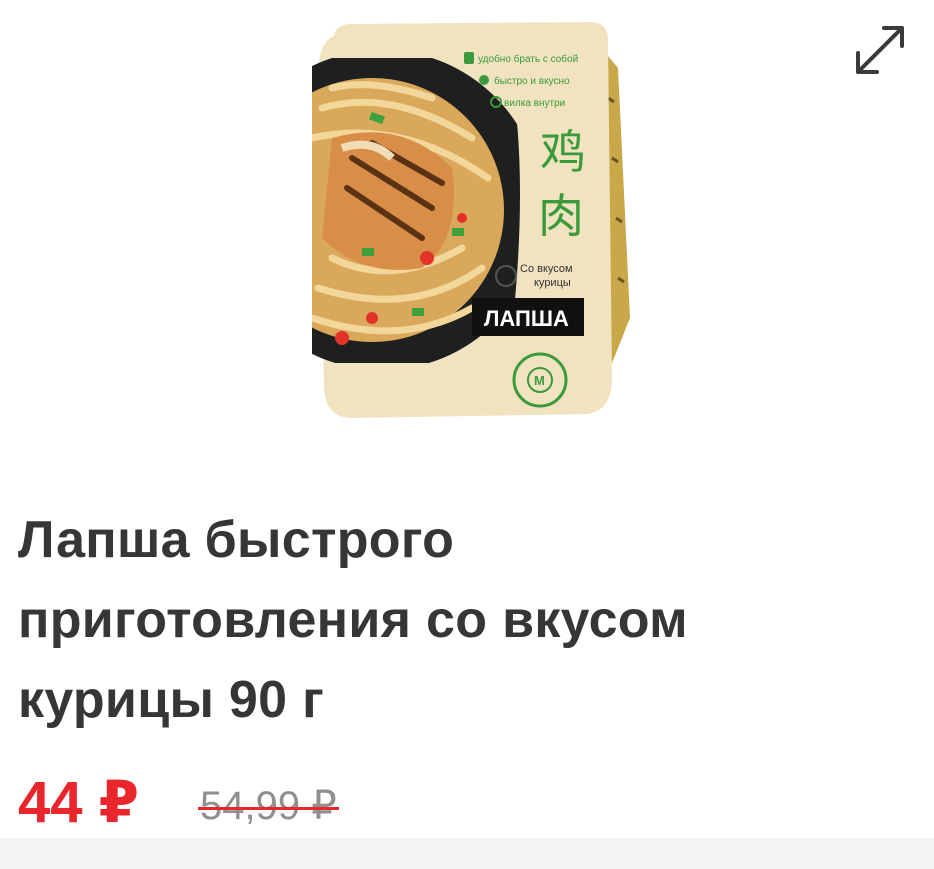  What do you see at coordinates (563, 152) in the screenshot?
I see `svg-text: 鸡` at bounding box center [563, 152].